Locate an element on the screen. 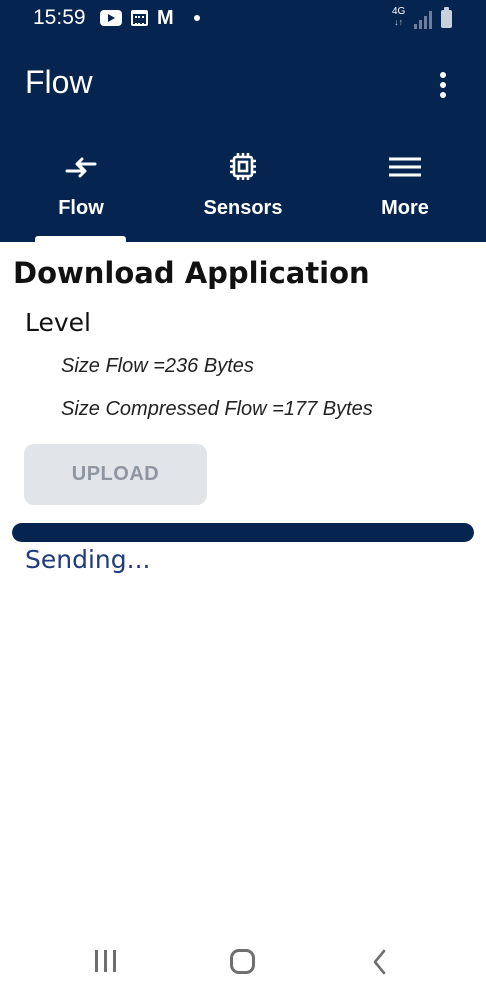 The height and width of the screenshot is (999, 486). more-vert-icon is located at coordinates (443, 85).